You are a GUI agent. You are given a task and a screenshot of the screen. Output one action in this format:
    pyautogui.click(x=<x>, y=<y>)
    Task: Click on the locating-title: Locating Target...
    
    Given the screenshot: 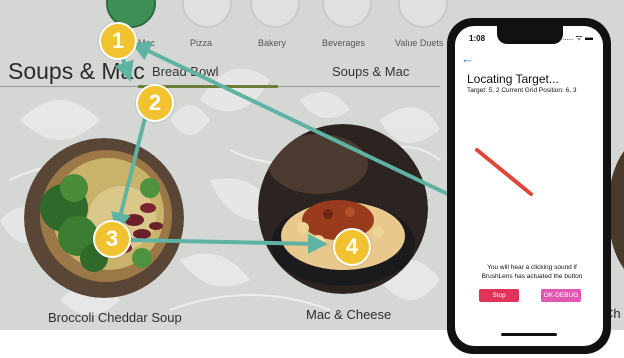 What is the action you would take?
    pyautogui.click(x=513, y=79)
    